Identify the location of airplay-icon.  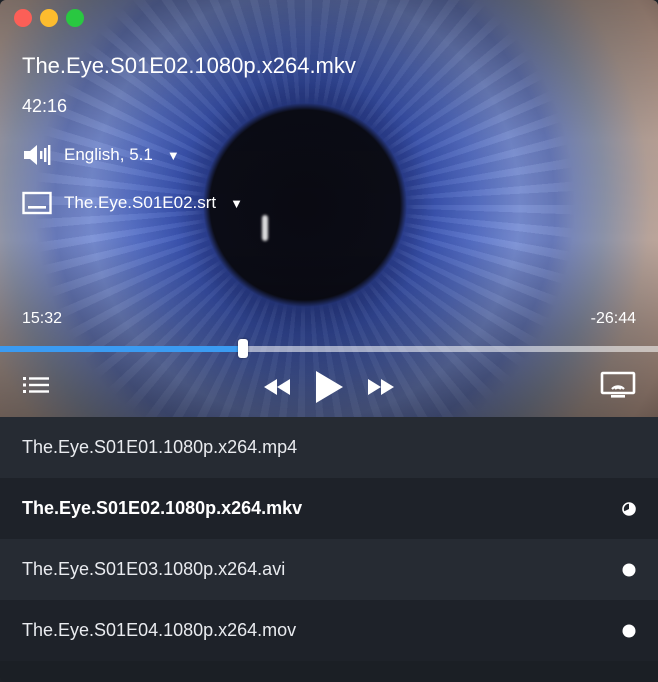
(618, 384).